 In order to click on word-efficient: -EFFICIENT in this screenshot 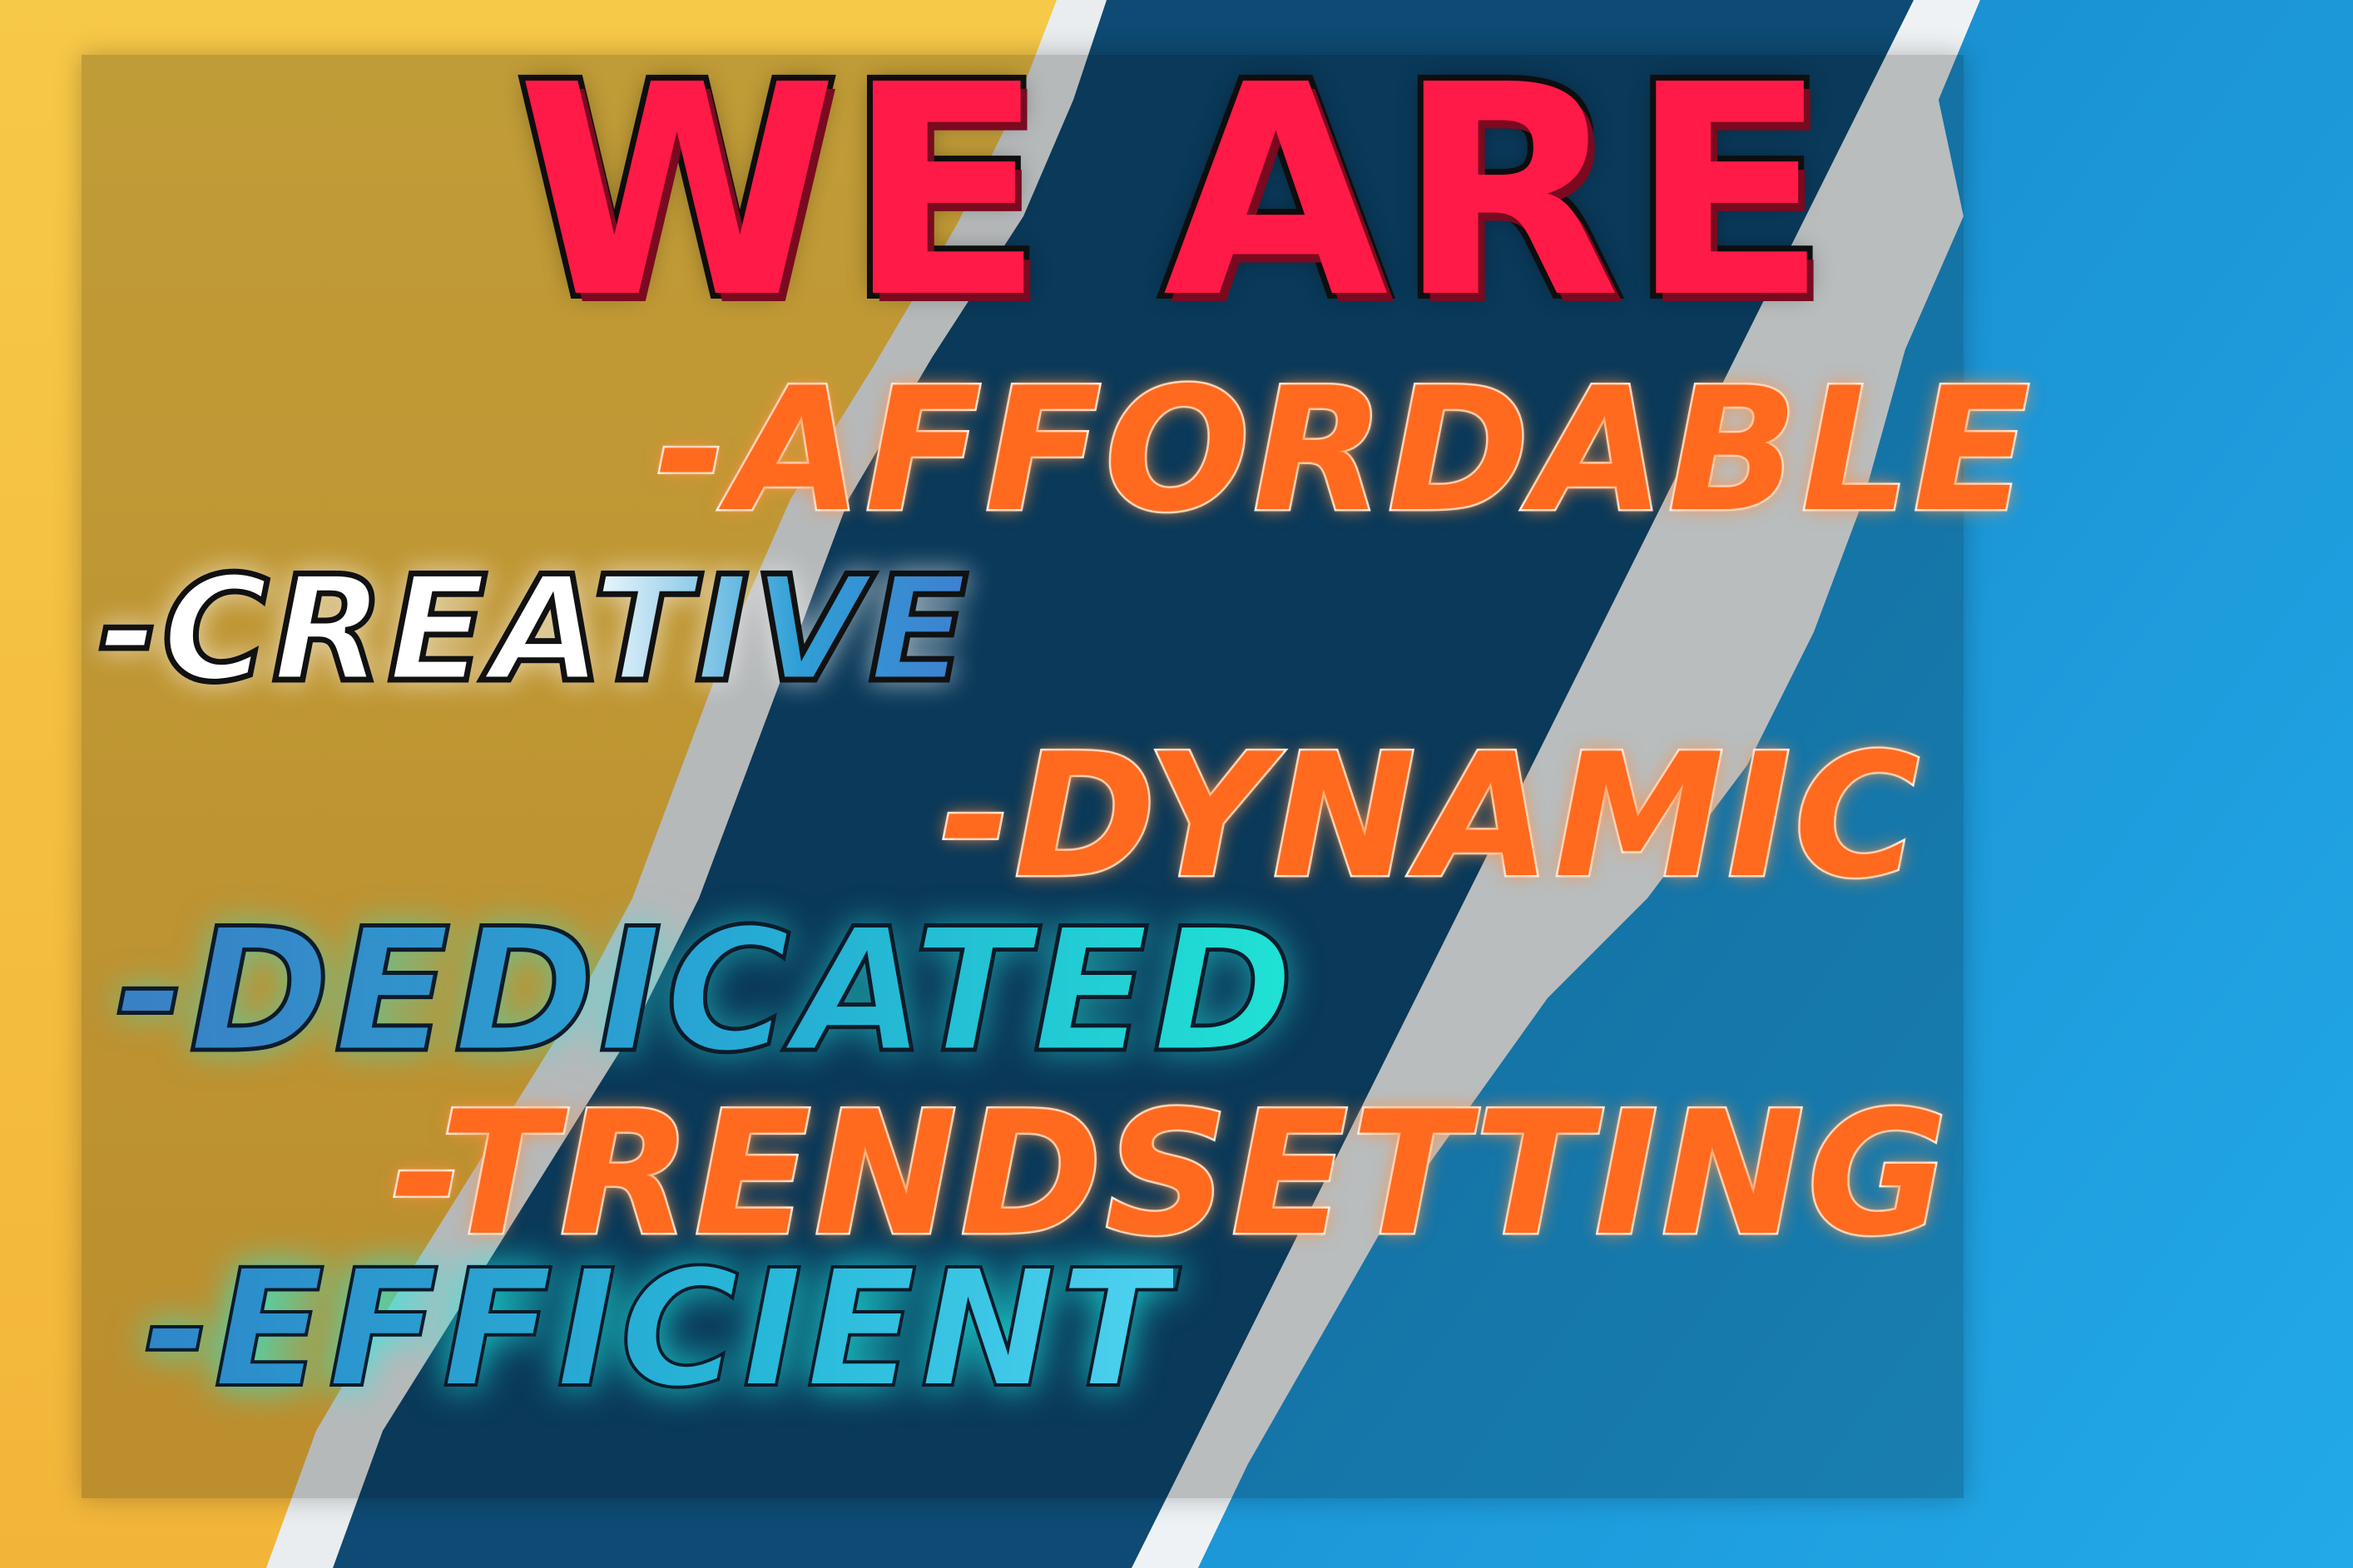, I will do `click(657, 1328)`.